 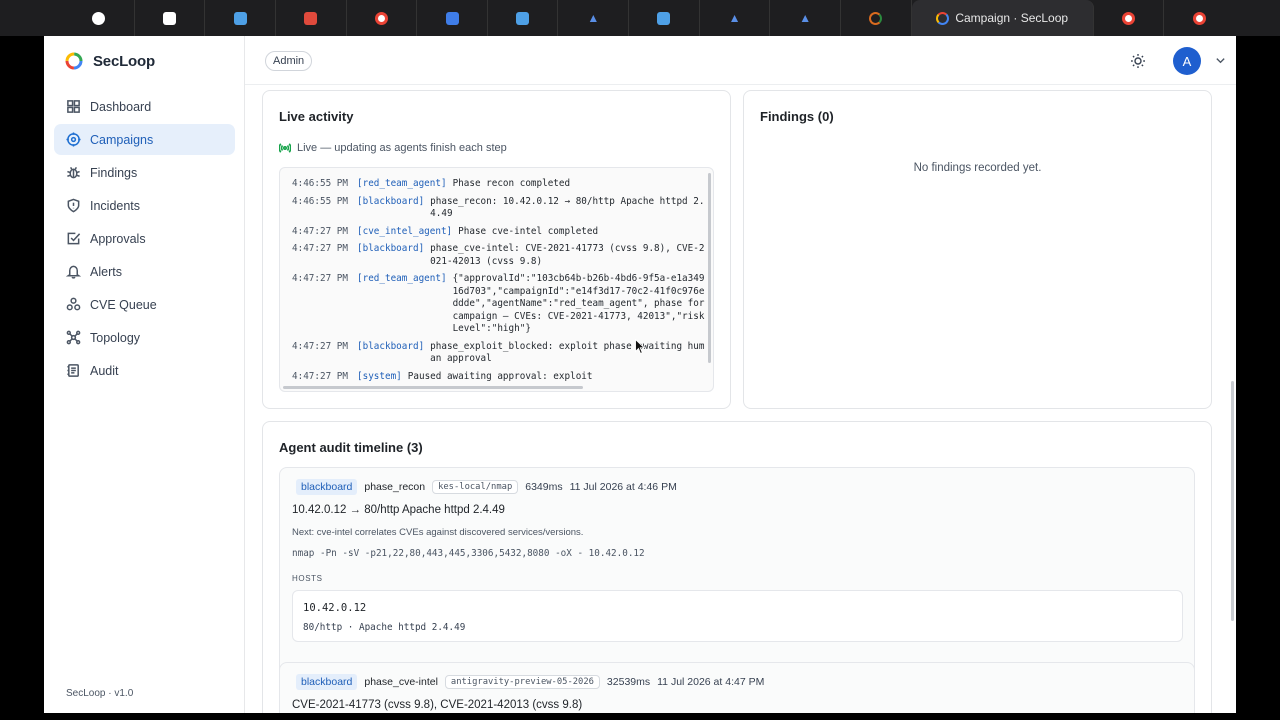 What do you see at coordinates (73, 205) in the screenshot?
I see `shield-icon` at bounding box center [73, 205].